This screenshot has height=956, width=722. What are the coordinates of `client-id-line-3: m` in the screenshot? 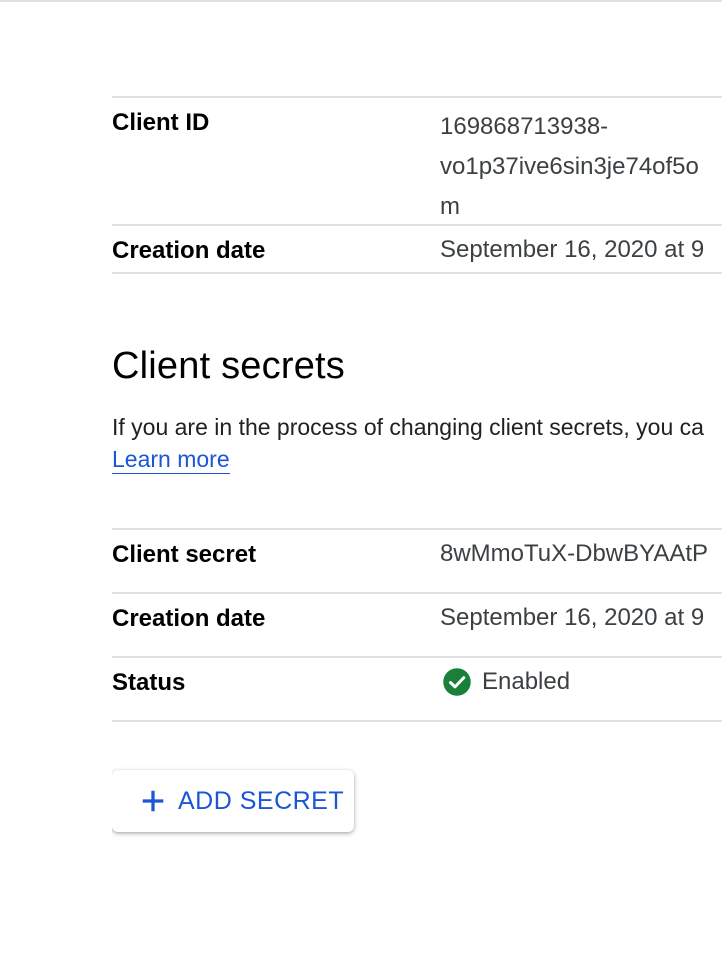 It's located at (450, 206).